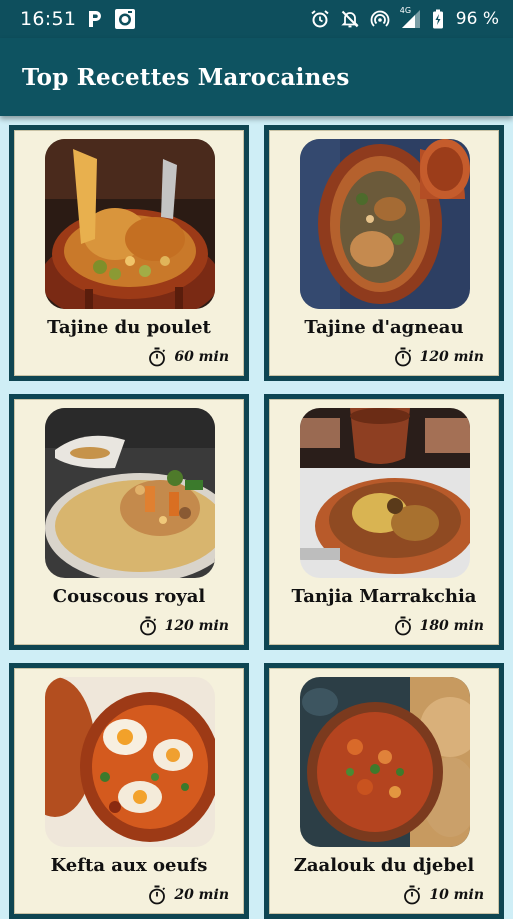 Image resolution: width=513 pixels, height=919 pixels. I want to click on recipe-time: 10 min, so click(443, 895).